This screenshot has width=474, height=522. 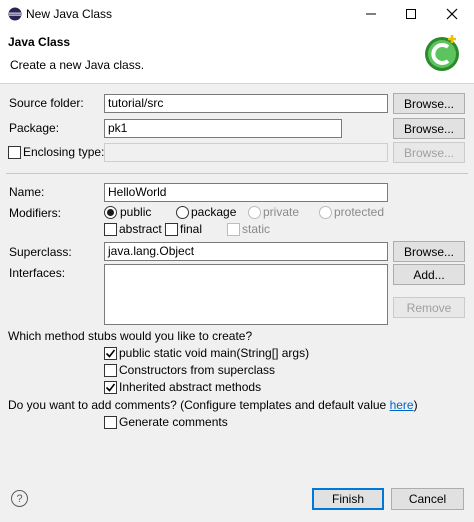 What do you see at coordinates (452, 14) in the screenshot?
I see `close-icon` at bounding box center [452, 14].